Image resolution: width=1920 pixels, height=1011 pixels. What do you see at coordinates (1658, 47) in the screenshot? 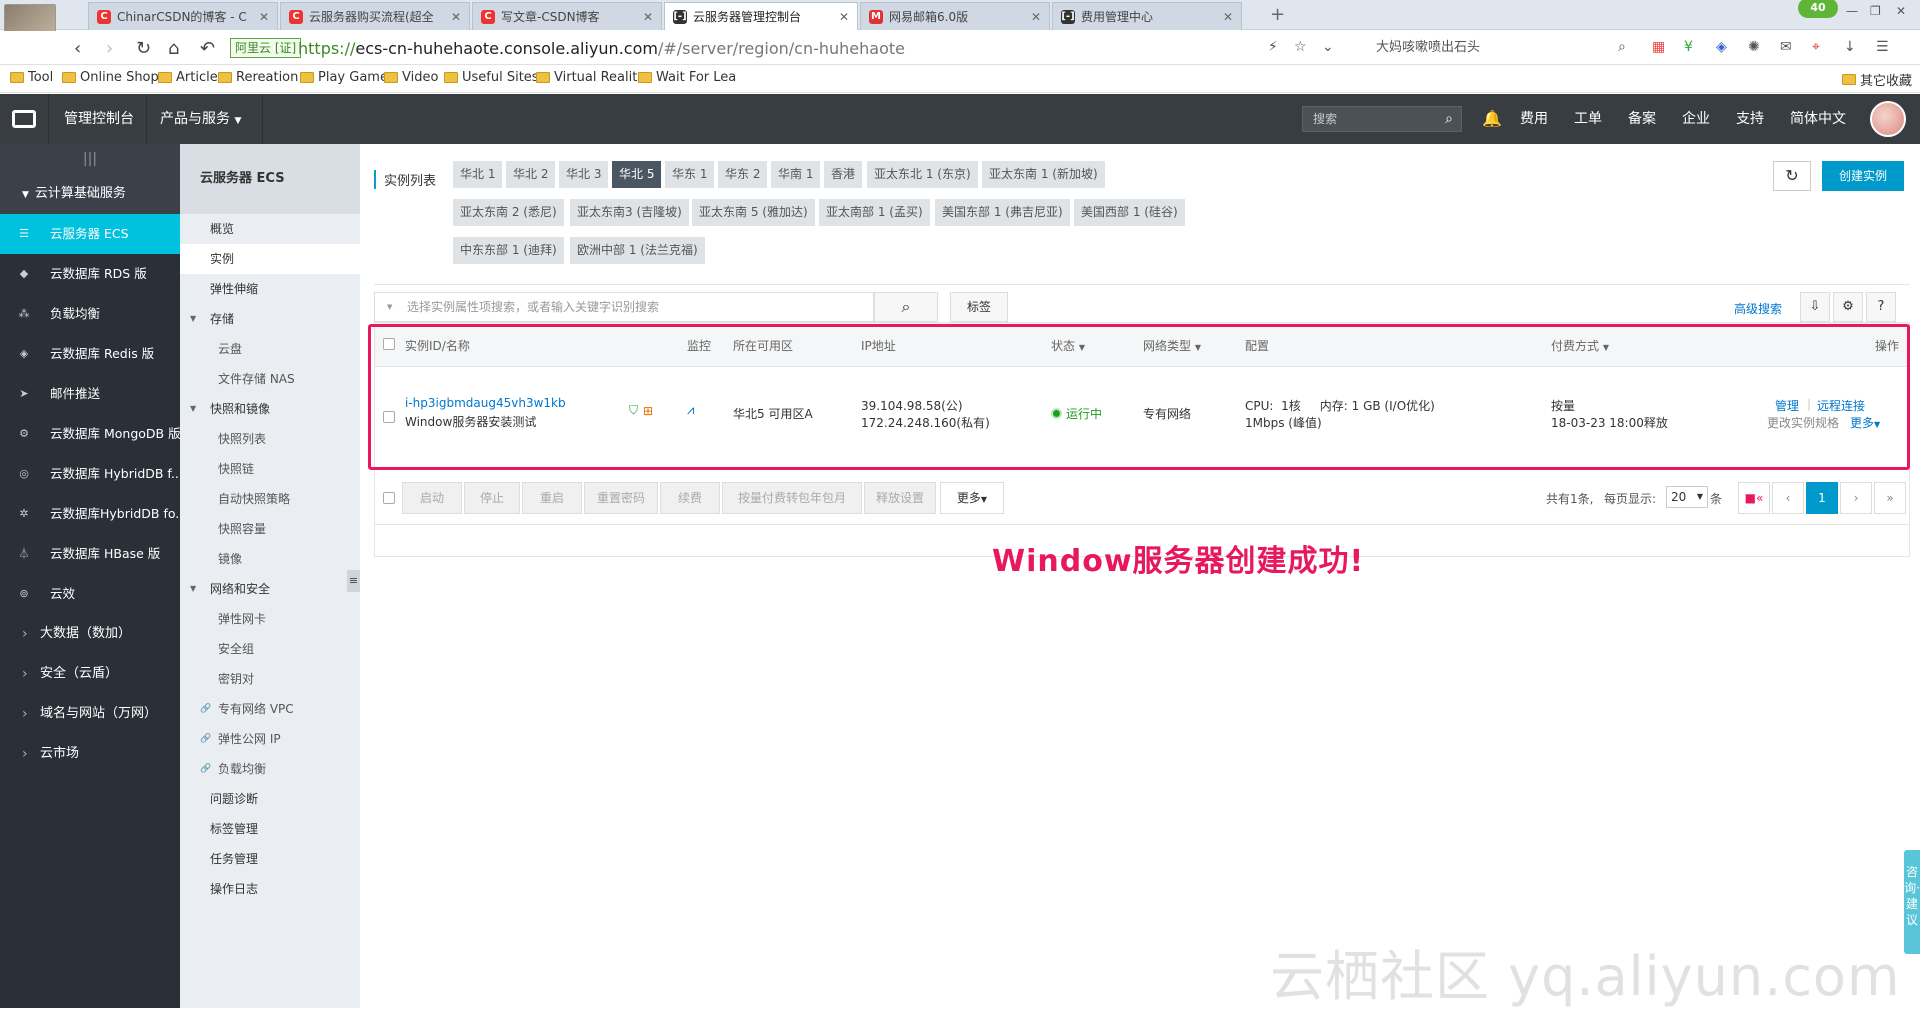
I see `apps-icon: ▦` at bounding box center [1658, 47].